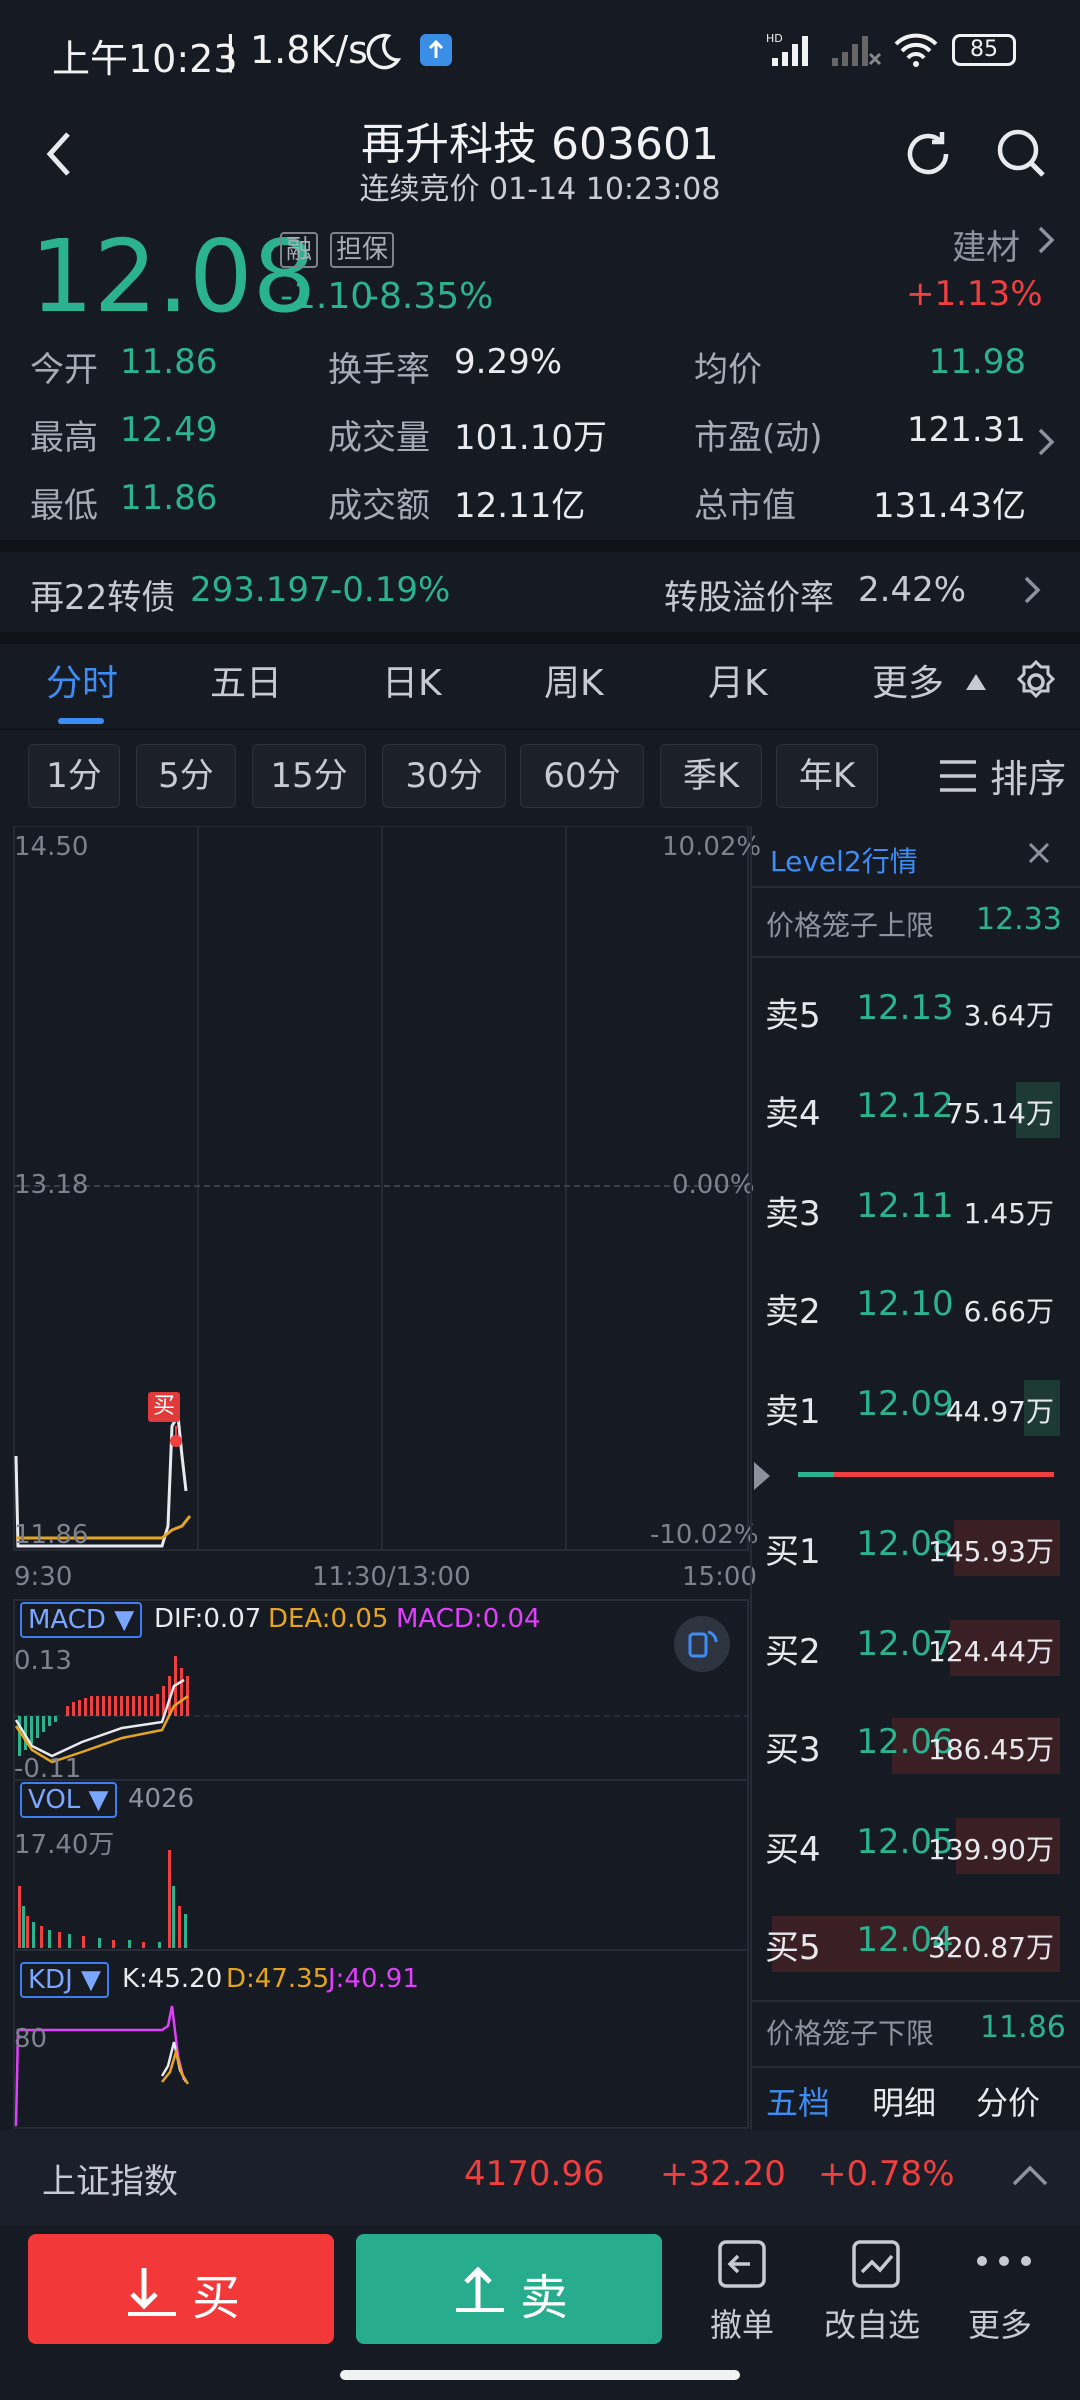 The image size is (1080, 2400). I want to click on tab-five-day: 五日, so click(246, 680).